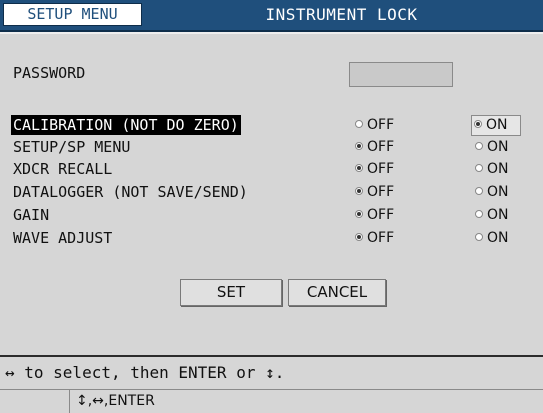 The width and height of the screenshot is (543, 413). What do you see at coordinates (145, 372) in the screenshot?
I see `help-text: ↔ to select, then ENTER or ↕.` at bounding box center [145, 372].